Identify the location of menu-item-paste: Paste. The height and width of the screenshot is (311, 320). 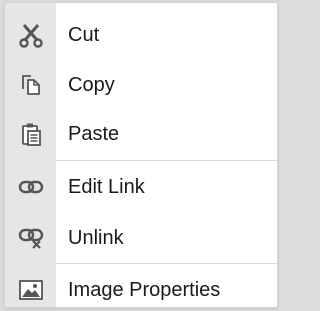
(141, 134).